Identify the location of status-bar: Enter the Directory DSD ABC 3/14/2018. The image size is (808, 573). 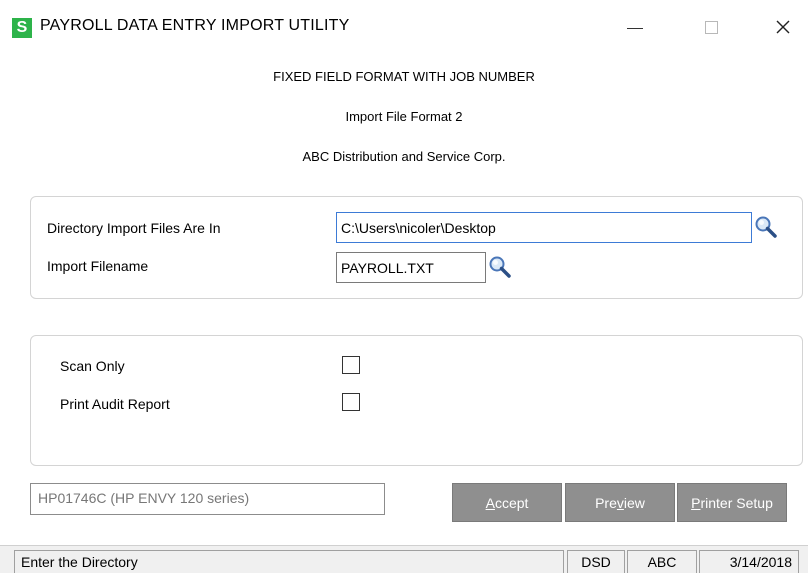
(404, 559).